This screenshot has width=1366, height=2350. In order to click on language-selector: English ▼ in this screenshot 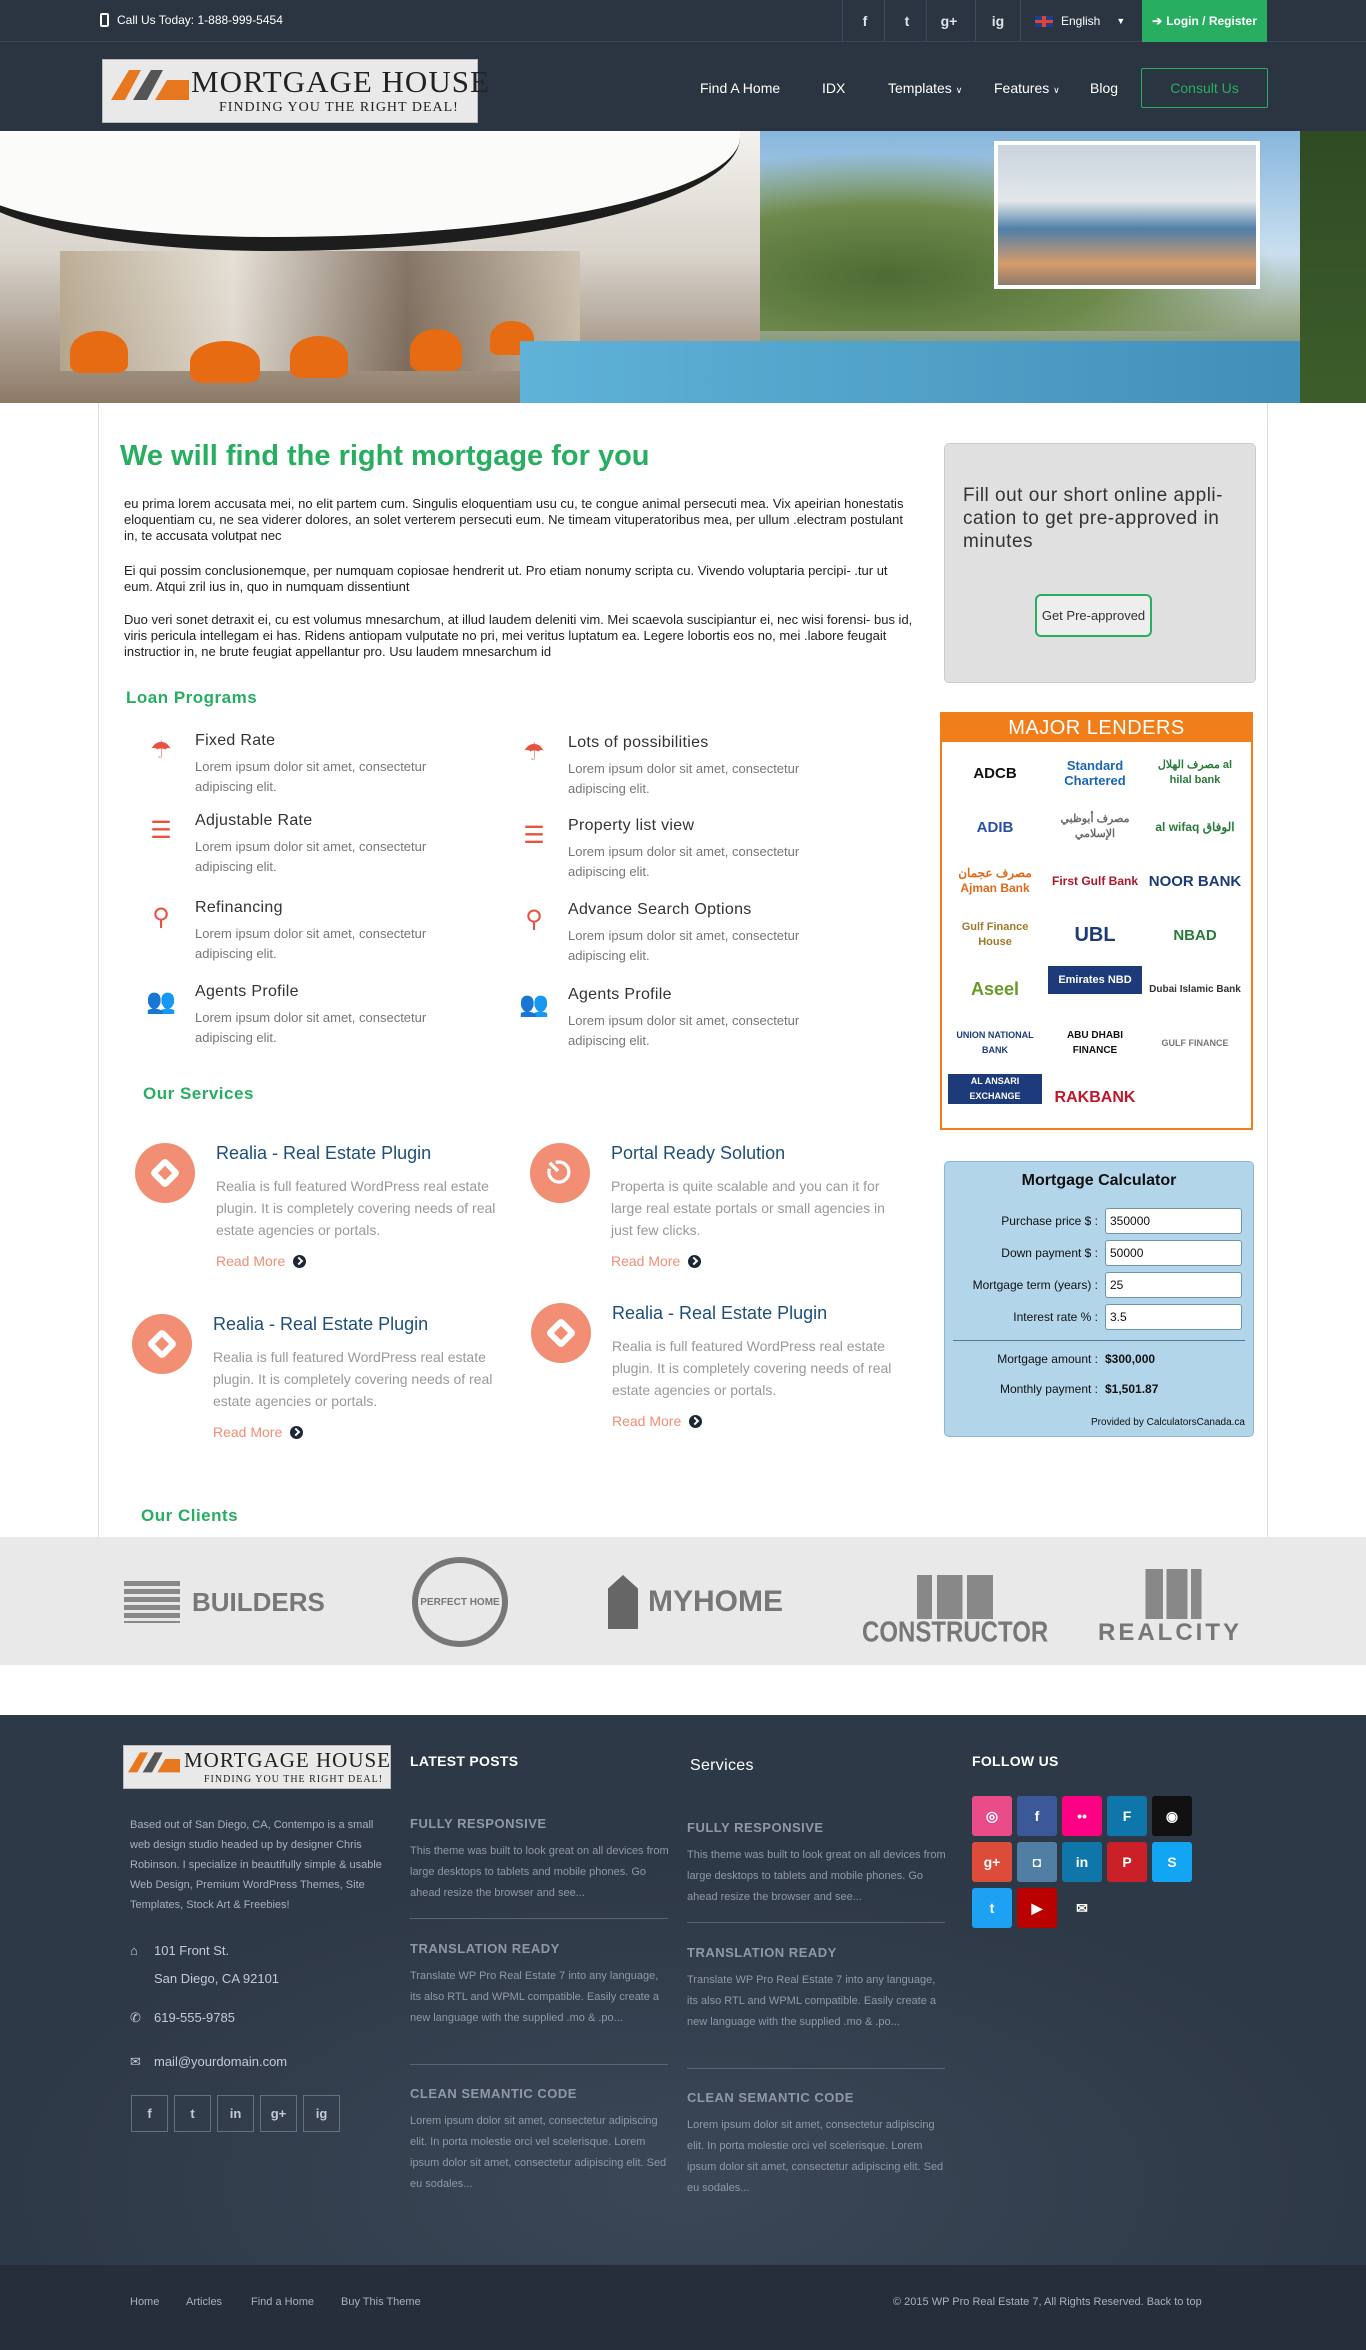, I will do `click(1080, 21)`.